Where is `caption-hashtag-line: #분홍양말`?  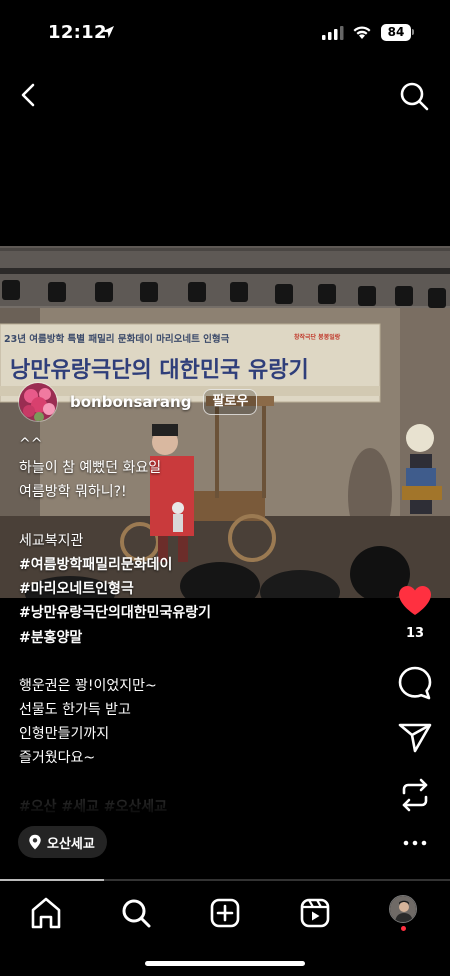
caption-hashtag-line: #분홍양말 is located at coordinates (199, 638).